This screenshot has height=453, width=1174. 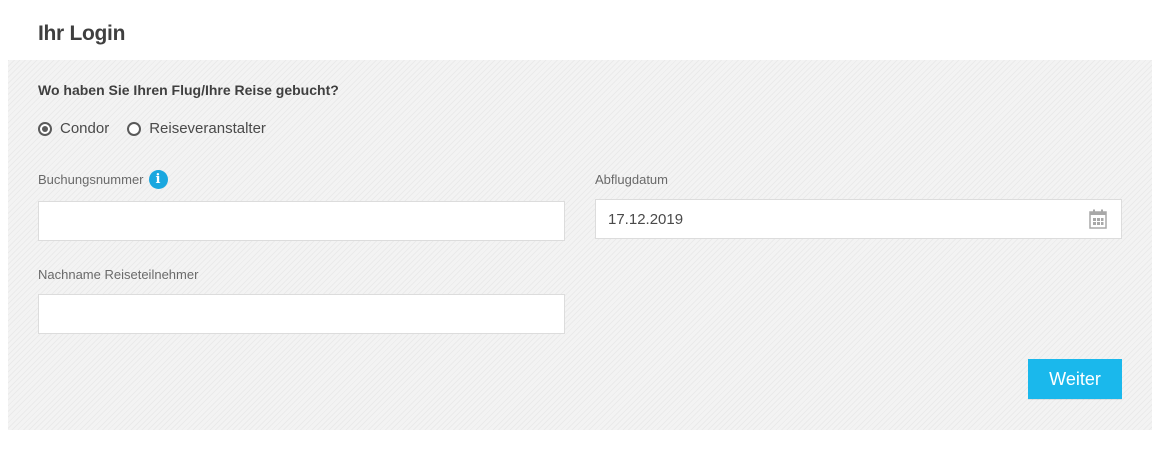 What do you see at coordinates (45, 128) in the screenshot?
I see `radio-condor` at bounding box center [45, 128].